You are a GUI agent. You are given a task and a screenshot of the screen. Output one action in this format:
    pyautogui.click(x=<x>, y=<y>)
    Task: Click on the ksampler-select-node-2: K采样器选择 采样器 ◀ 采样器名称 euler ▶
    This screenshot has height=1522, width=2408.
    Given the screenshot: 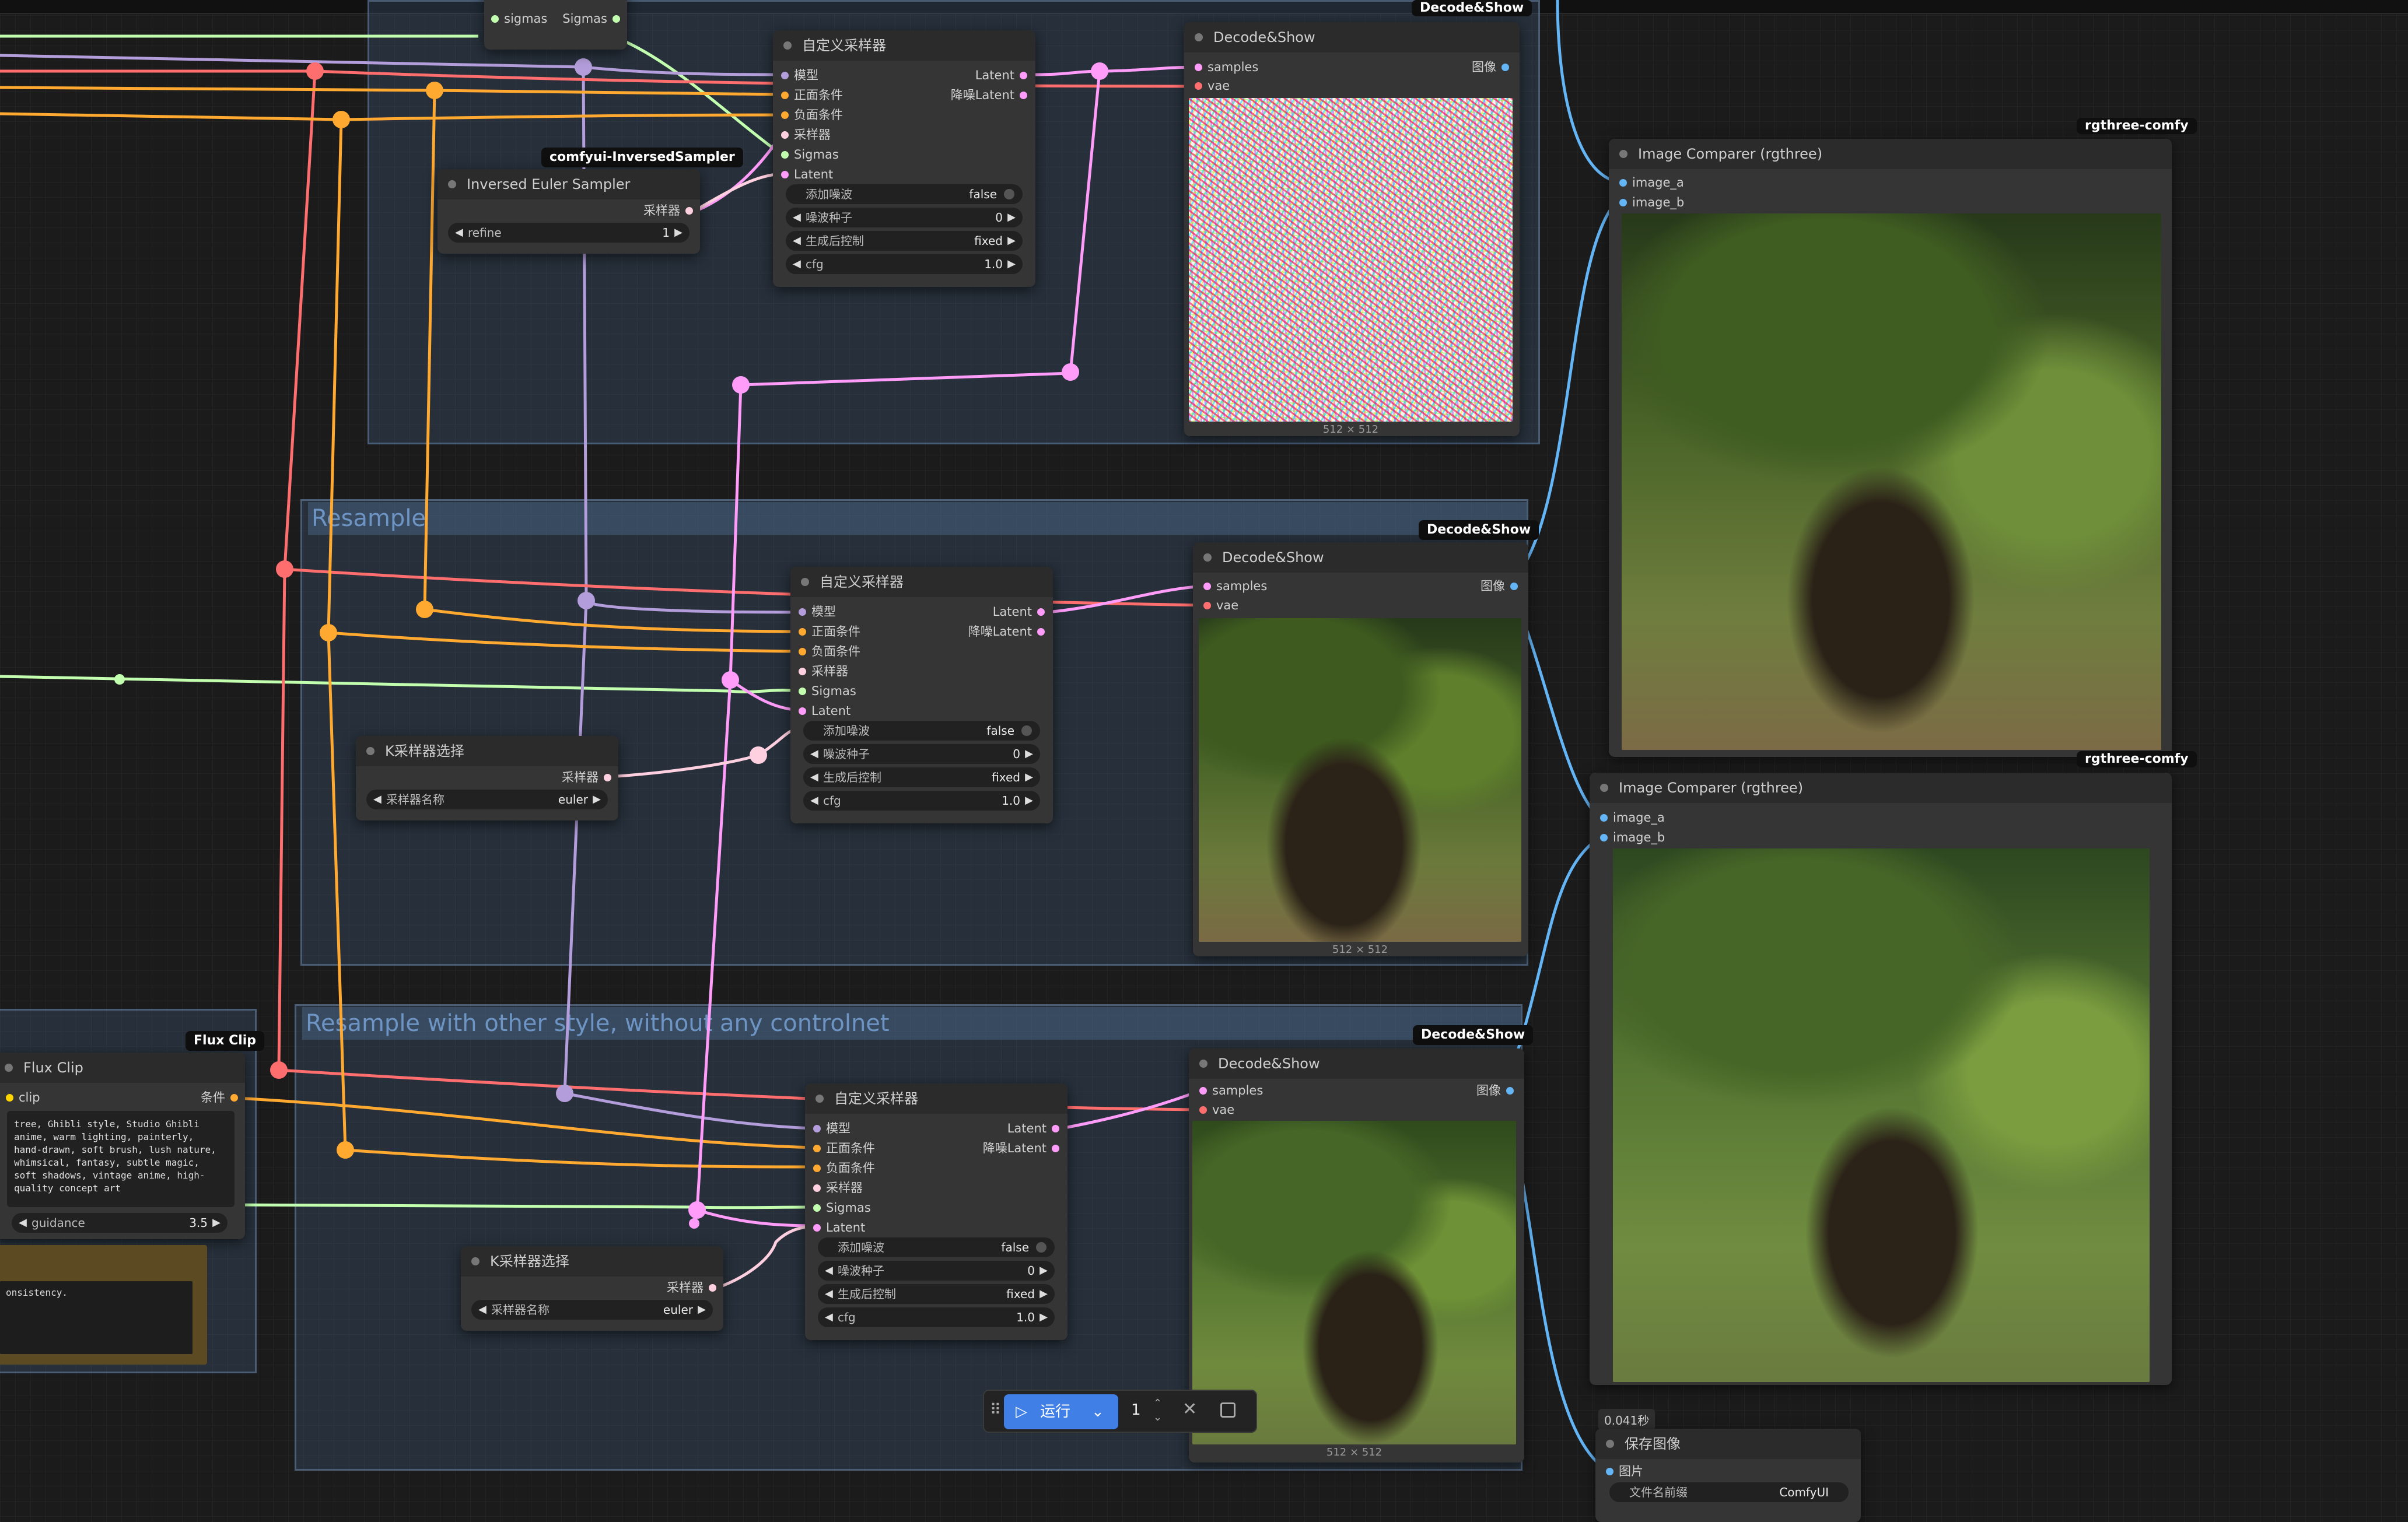 What is the action you would take?
    pyautogui.click(x=592, y=1288)
    